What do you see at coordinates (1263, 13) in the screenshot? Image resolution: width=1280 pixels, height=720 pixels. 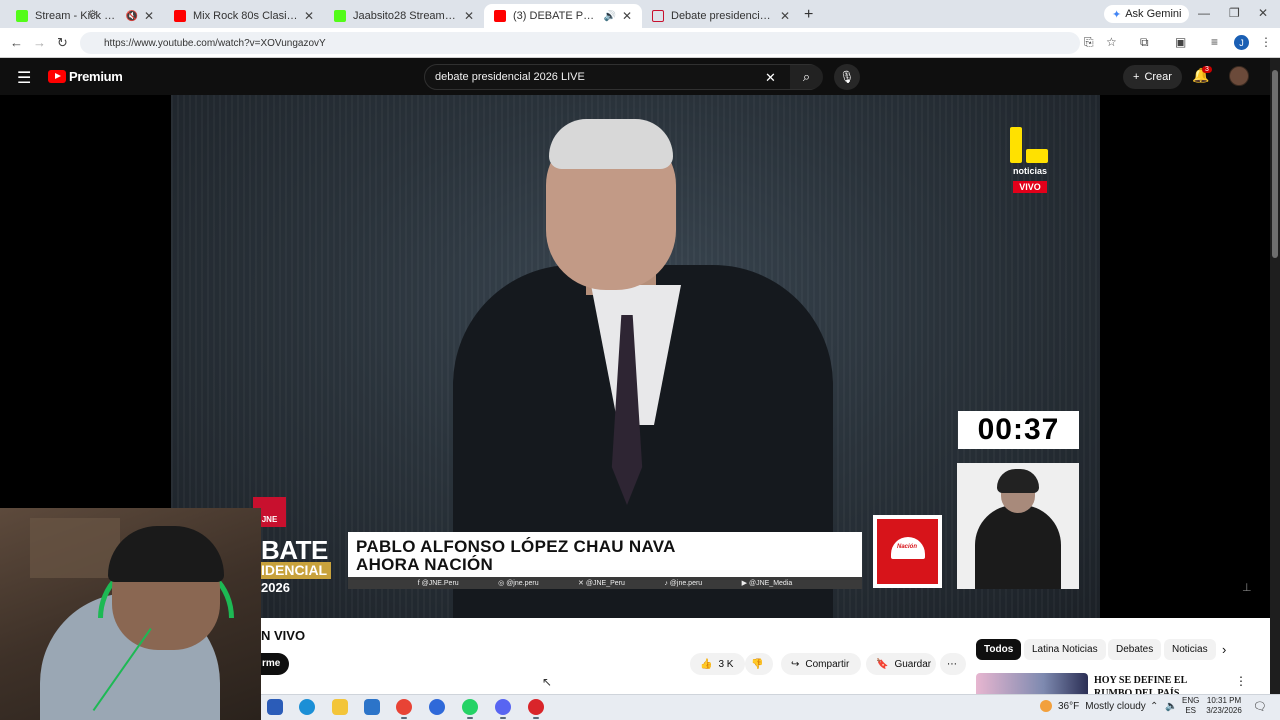 I see `close-window-icon: ✕` at bounding box center [1263, 13].